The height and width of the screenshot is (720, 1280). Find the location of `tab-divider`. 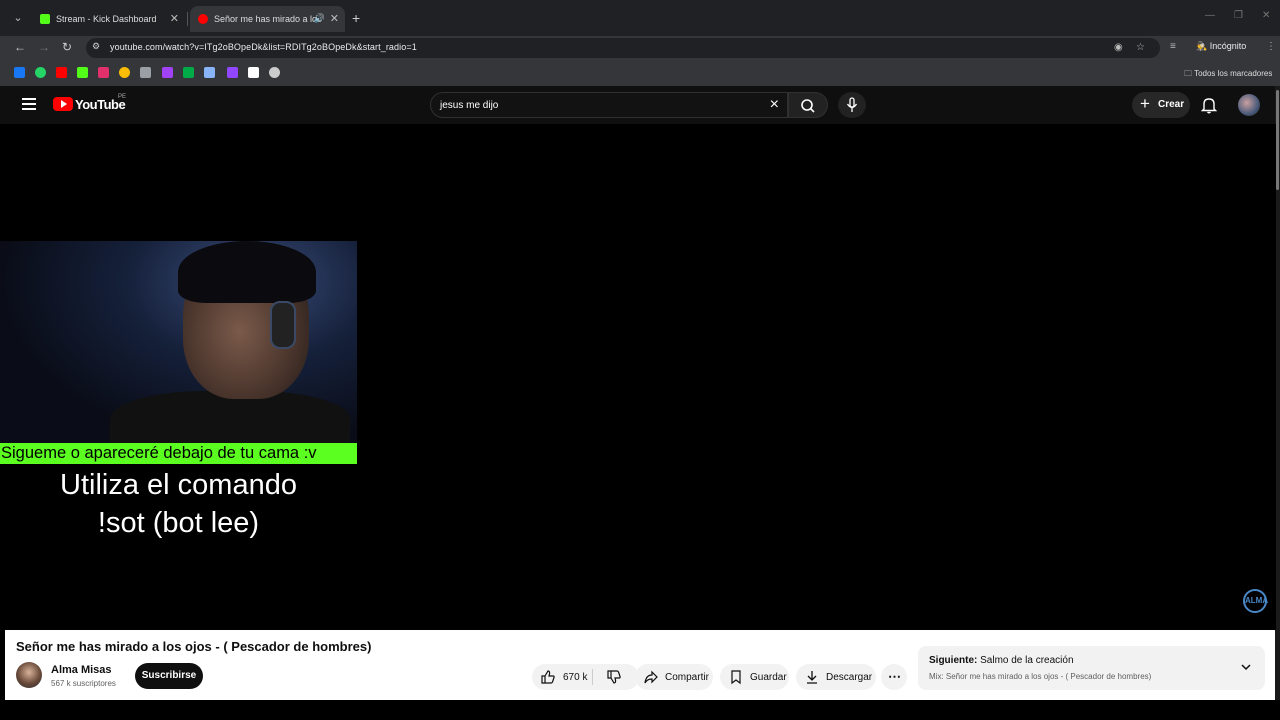

tab-divider is located at coordinates (187, 19).